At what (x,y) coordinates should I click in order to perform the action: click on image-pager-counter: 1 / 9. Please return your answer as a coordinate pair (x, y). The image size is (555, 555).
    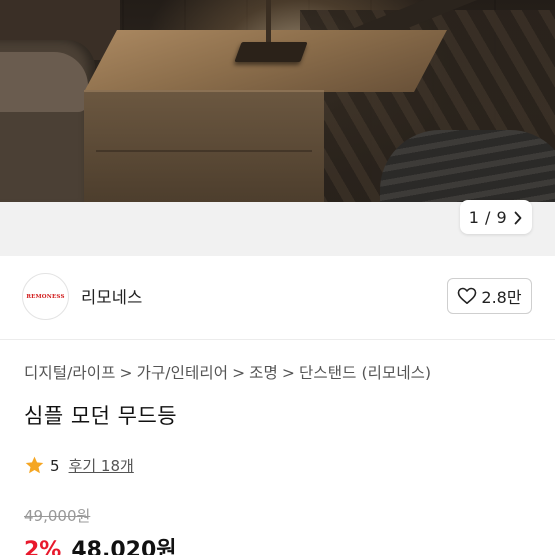
    Looking at the image, I should click on (488, 217).